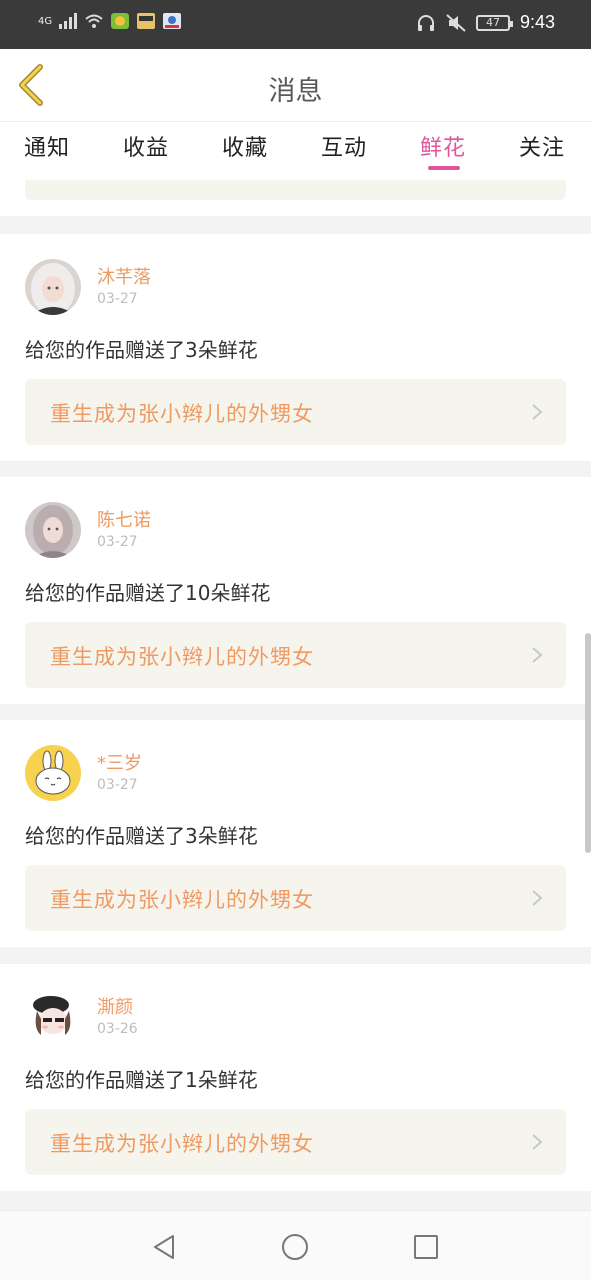 The image size is (591, 1280). I want to click on message-date: 03-26, so click(117, 1029).